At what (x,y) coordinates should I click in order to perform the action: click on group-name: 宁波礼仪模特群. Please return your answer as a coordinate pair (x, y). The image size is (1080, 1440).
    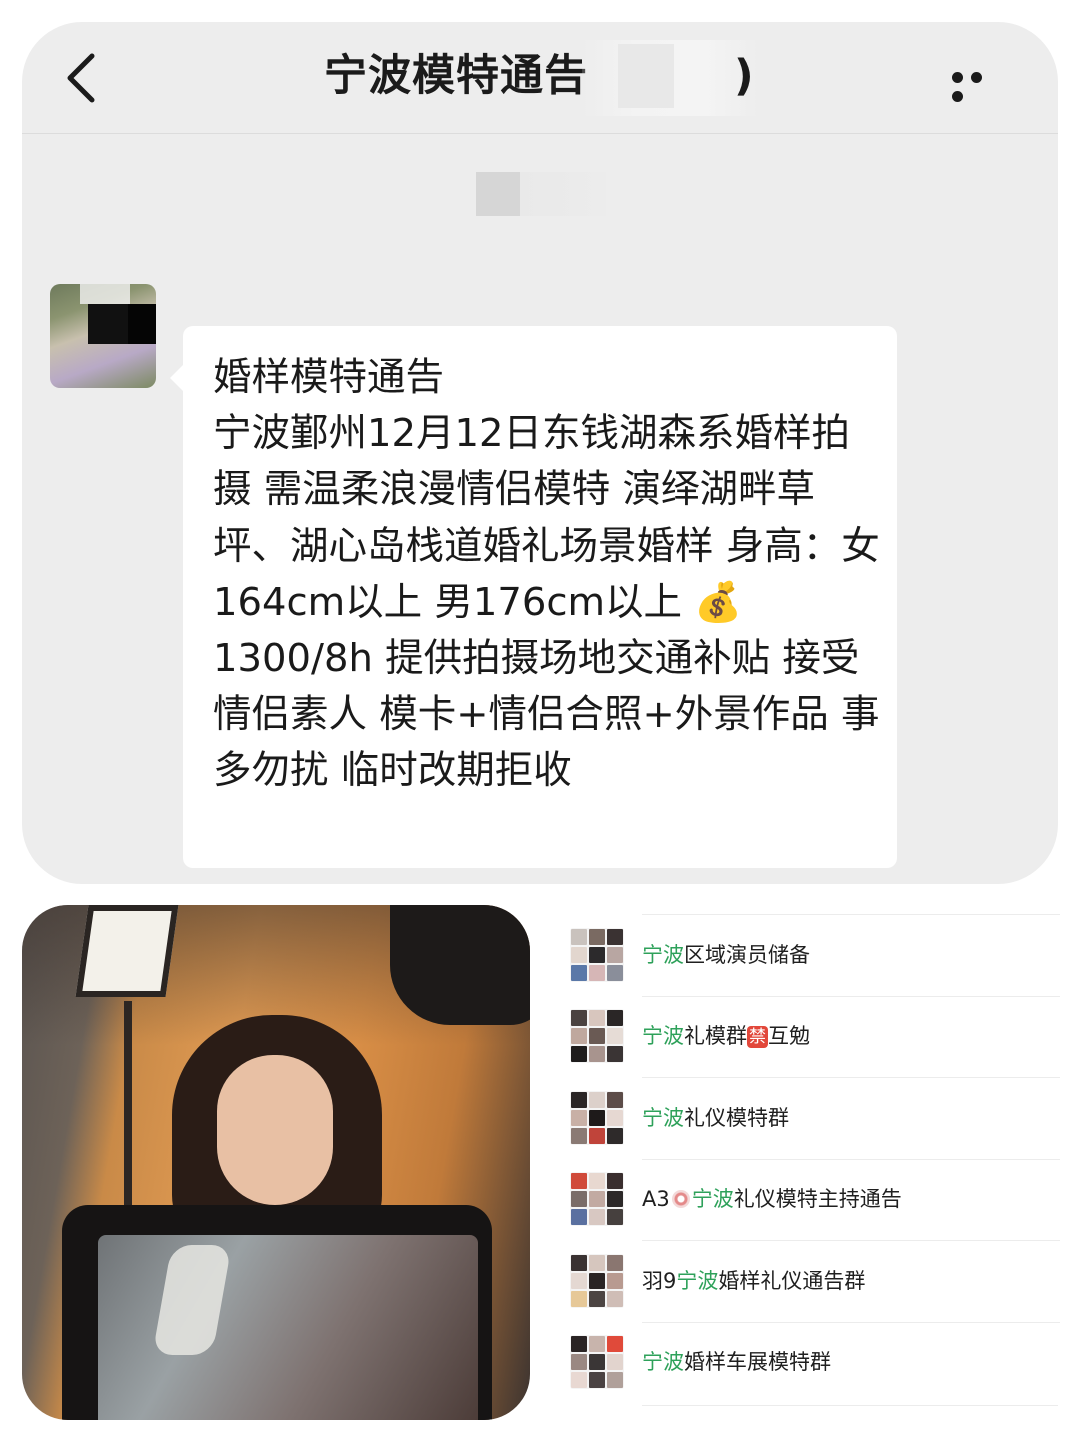
    Looking at the image, I should click on (715, 1118).